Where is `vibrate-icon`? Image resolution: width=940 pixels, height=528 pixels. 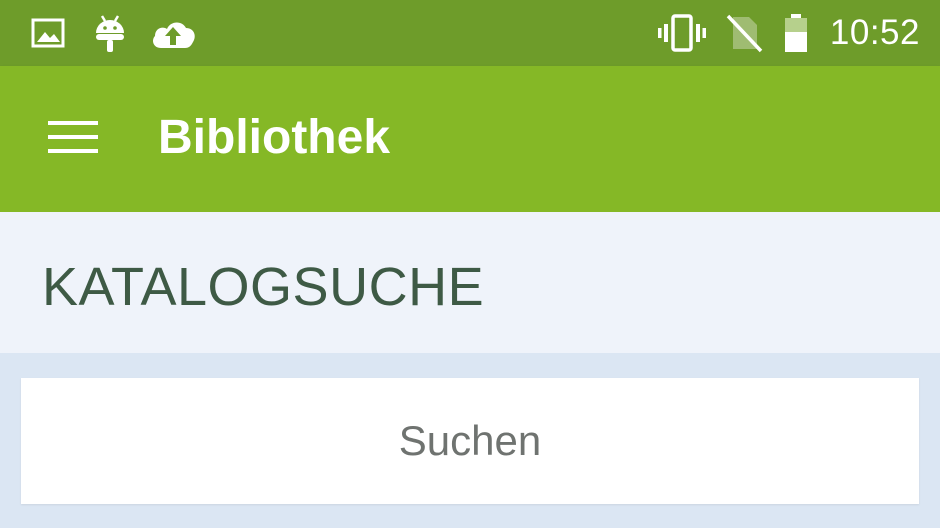 vibrate-icon is located at coordinates (682, 33).